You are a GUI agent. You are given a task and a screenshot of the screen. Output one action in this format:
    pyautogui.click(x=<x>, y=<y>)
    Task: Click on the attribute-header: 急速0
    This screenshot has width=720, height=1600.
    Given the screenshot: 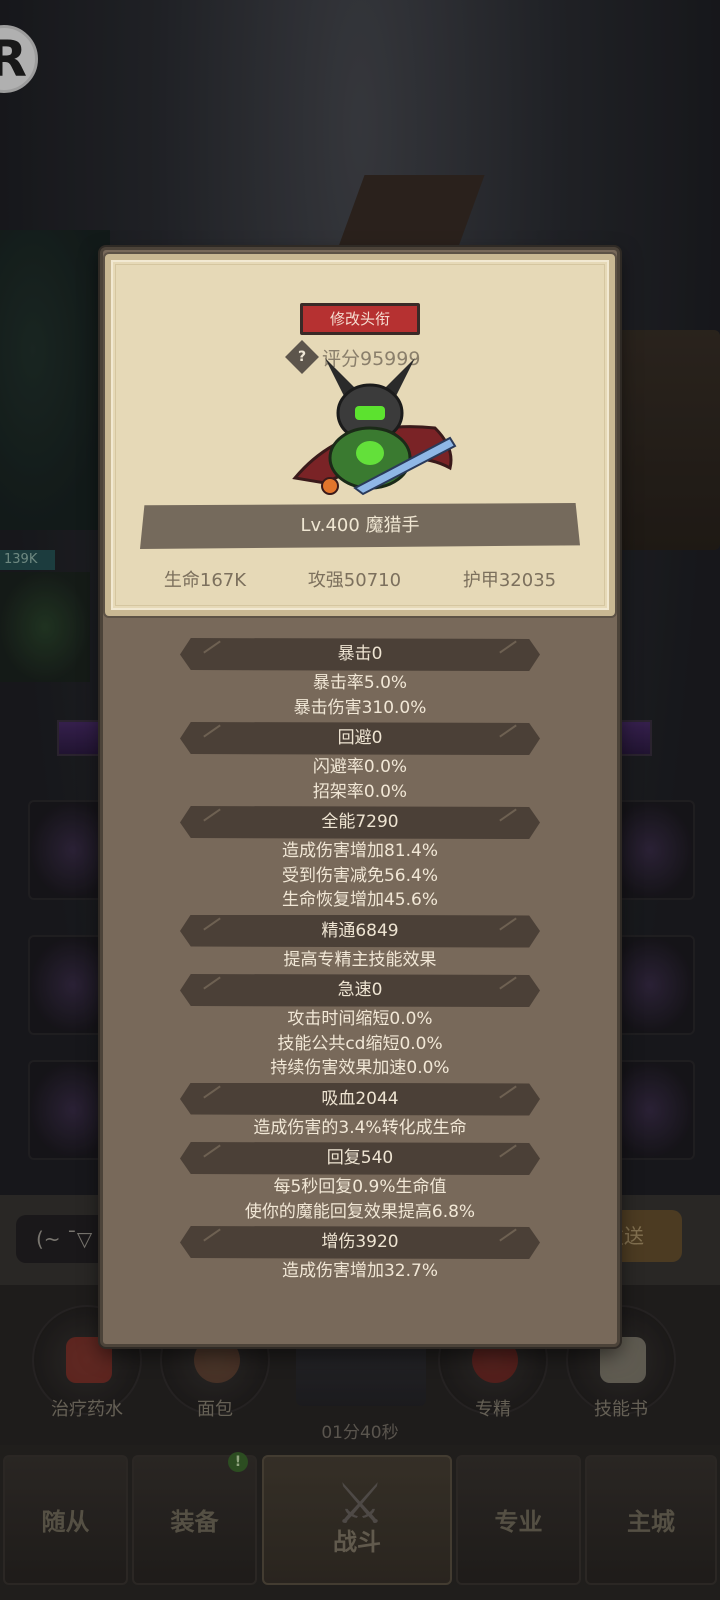 What is the action you would take?
    pyautogui.click(x=360, y=990)
    